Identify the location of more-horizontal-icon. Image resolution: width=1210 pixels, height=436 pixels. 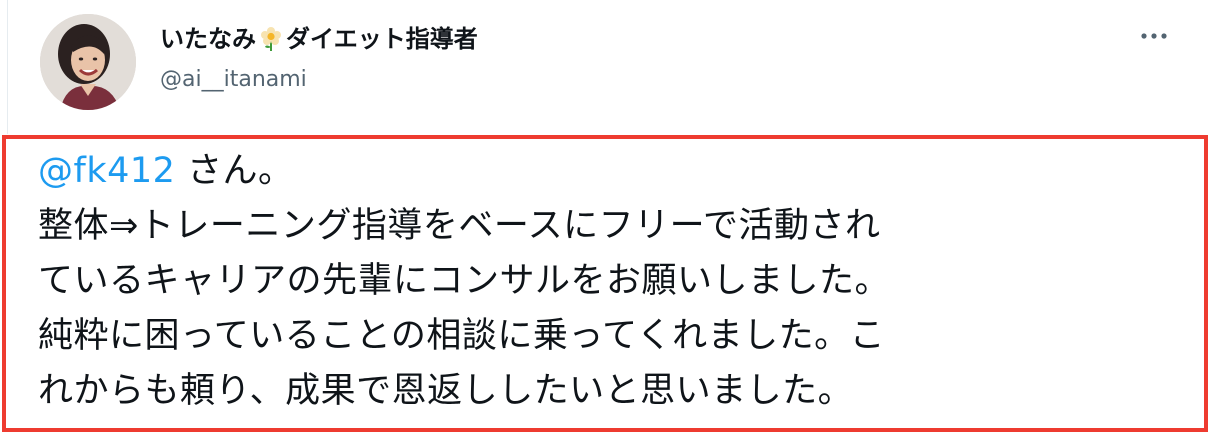
(1154, 36).